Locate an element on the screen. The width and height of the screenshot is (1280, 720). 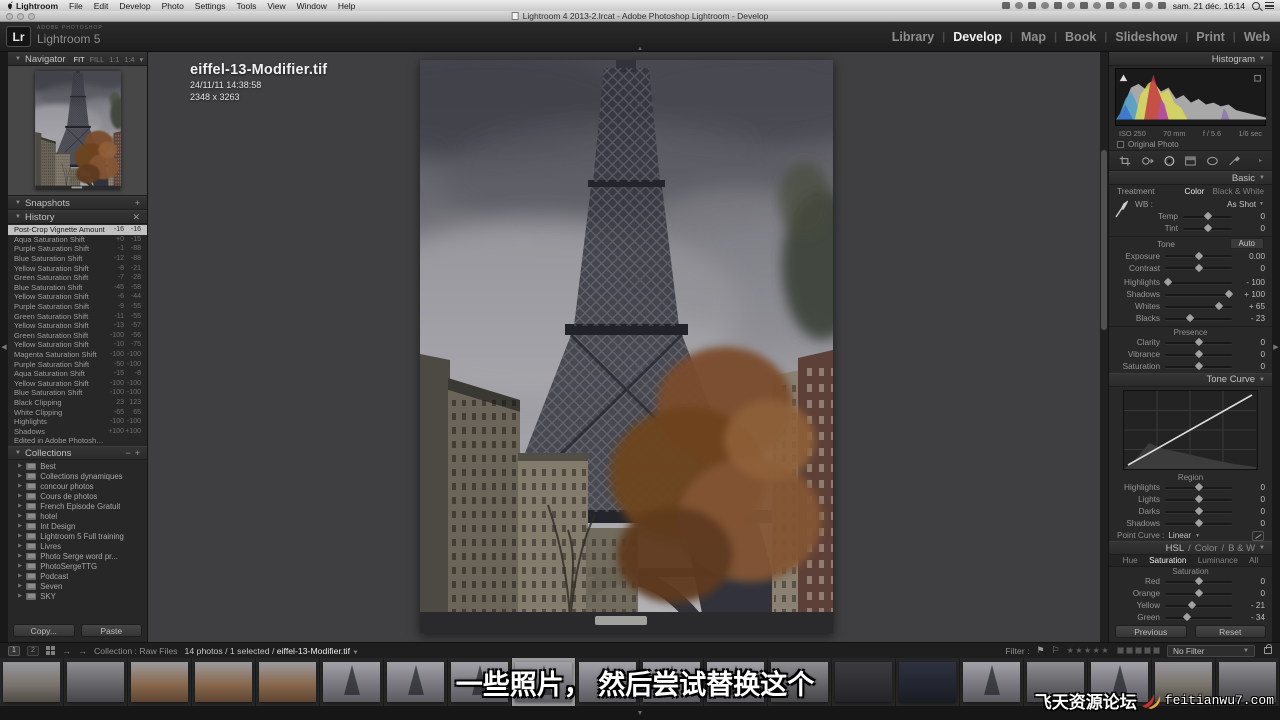
notification-center-icon is located at coordinates (1269, 5).